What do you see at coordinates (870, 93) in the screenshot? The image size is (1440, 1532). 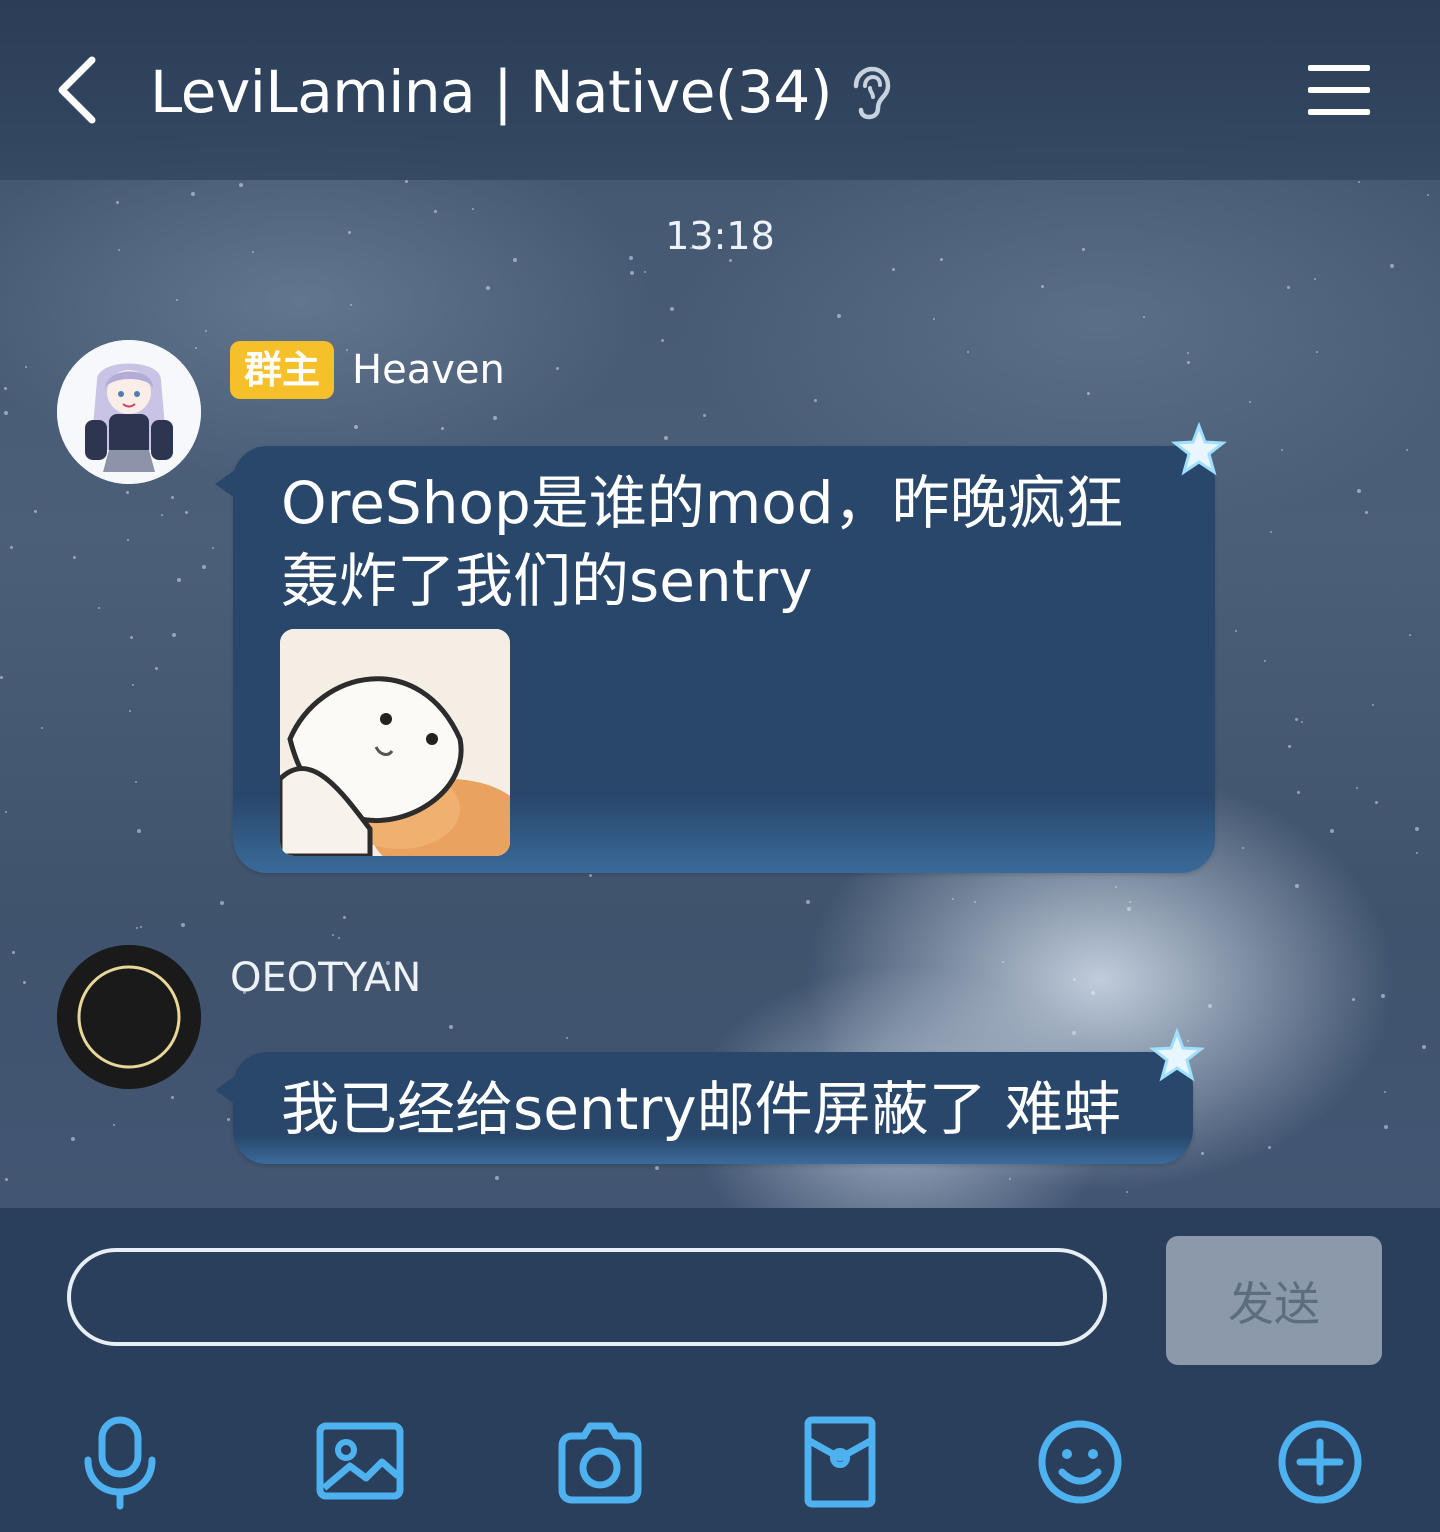 I see `ear-icon` at bounding box center [870, 93].